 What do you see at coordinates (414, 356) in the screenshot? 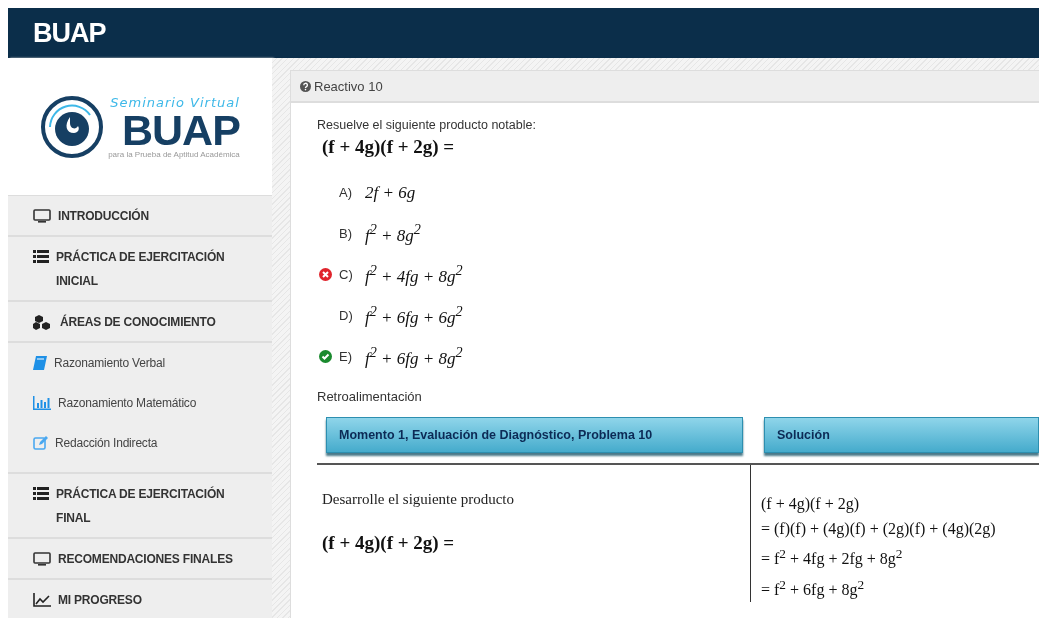
I see `option-formula: f$^{2}$ + 6fg + 8g$^{2}$` at bounding box center [414, 356].